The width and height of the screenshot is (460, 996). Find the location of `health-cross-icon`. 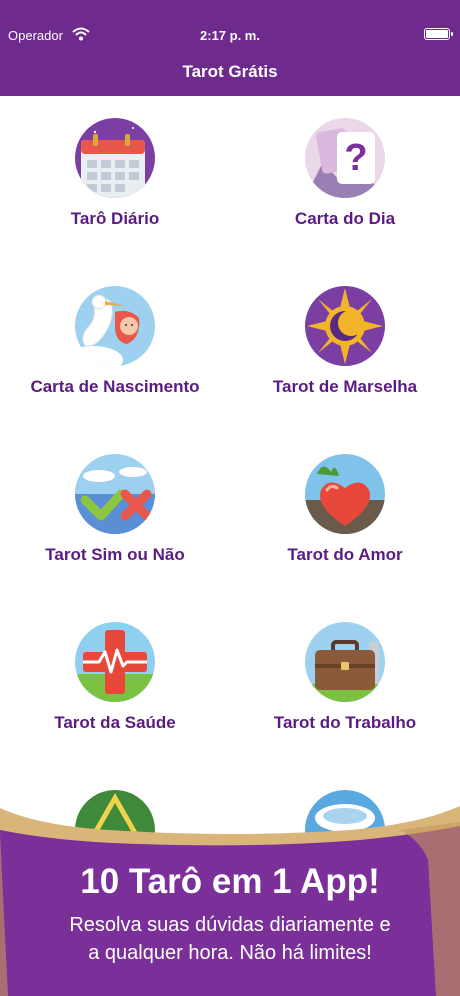

health-cross-icon is located at coordinates (115, 662).